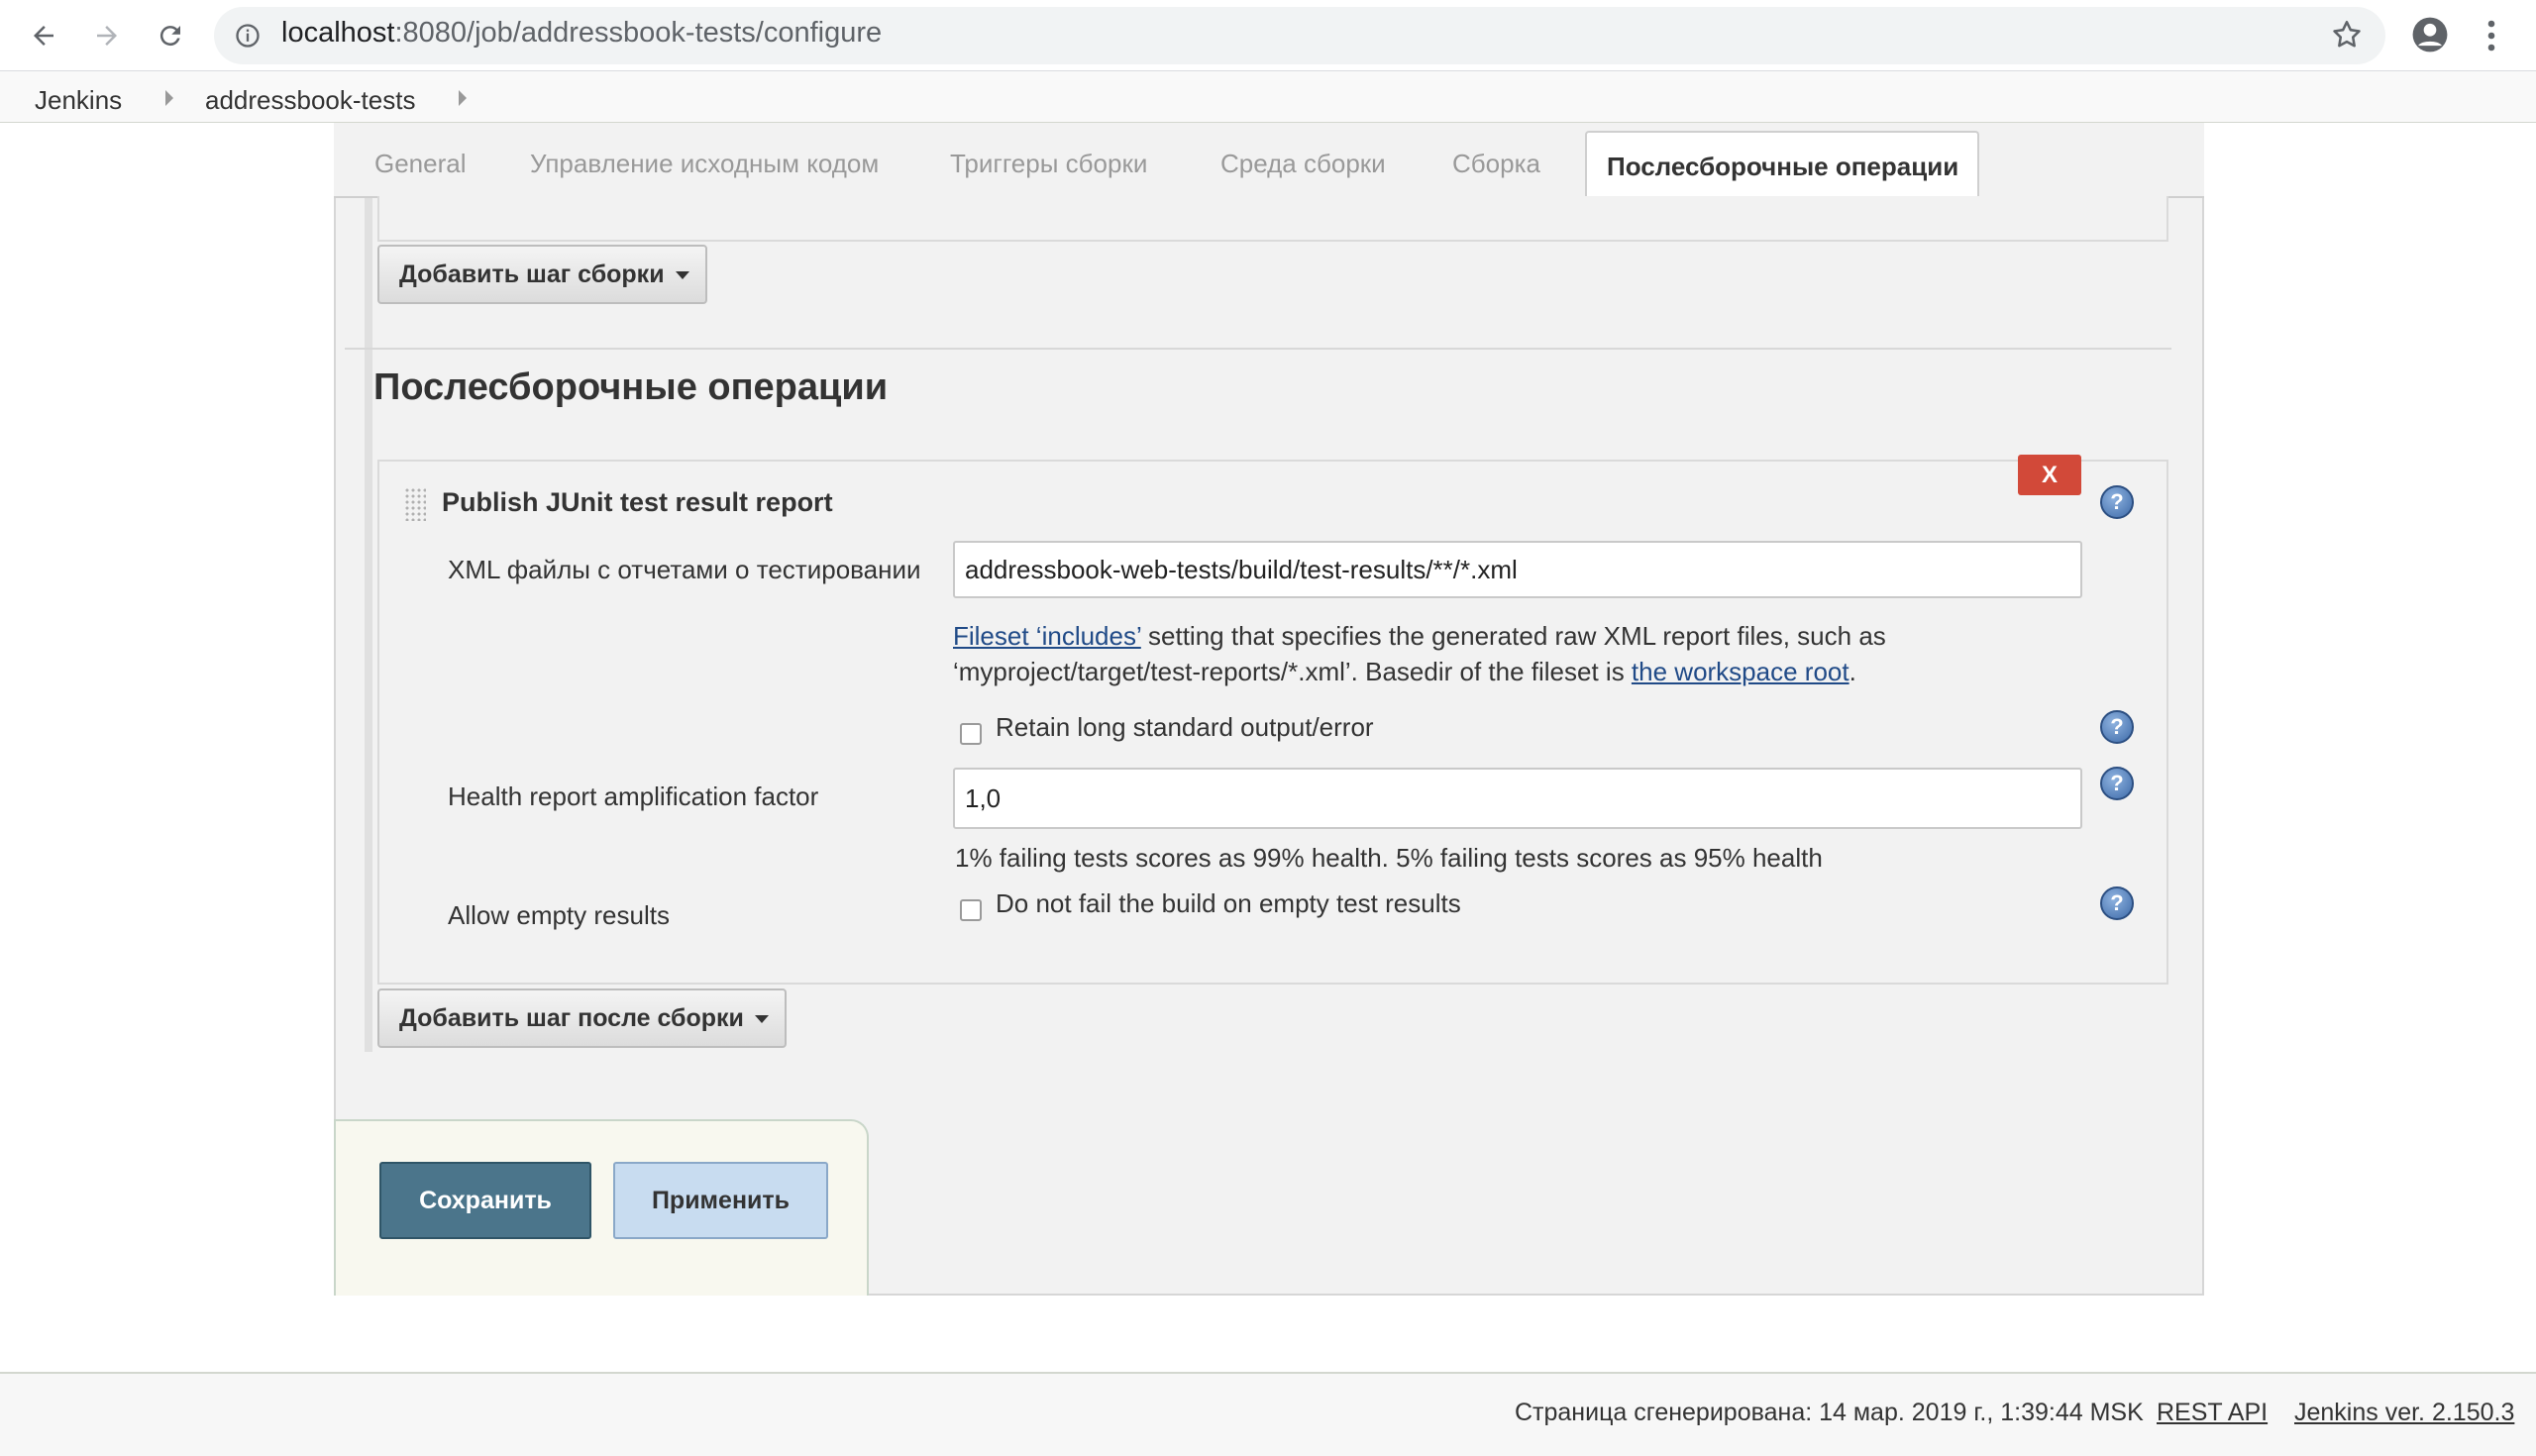 The width and height of the screenshot is (2536, 1456). What do you see at coordinates (1740, 671) in the screenshot?
I see `workspace-root-link: the workspace root` at bounding box center [1740, 671].